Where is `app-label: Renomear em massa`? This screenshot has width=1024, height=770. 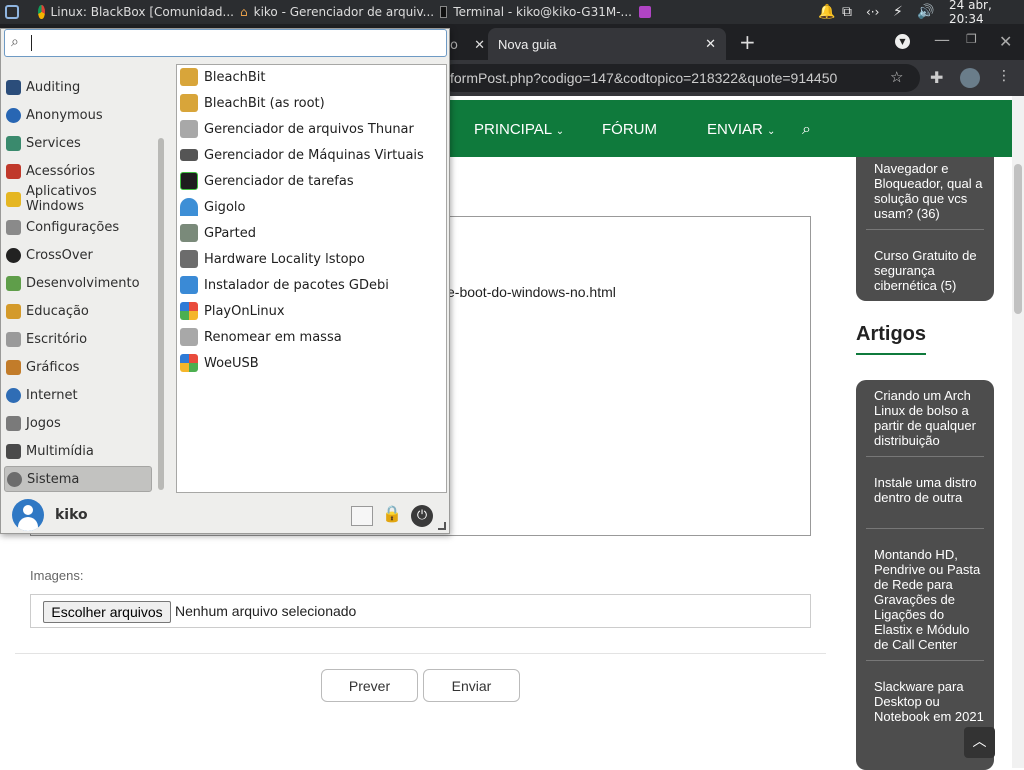 app-label: Renomear em massa is located at coordinates (273, 337).